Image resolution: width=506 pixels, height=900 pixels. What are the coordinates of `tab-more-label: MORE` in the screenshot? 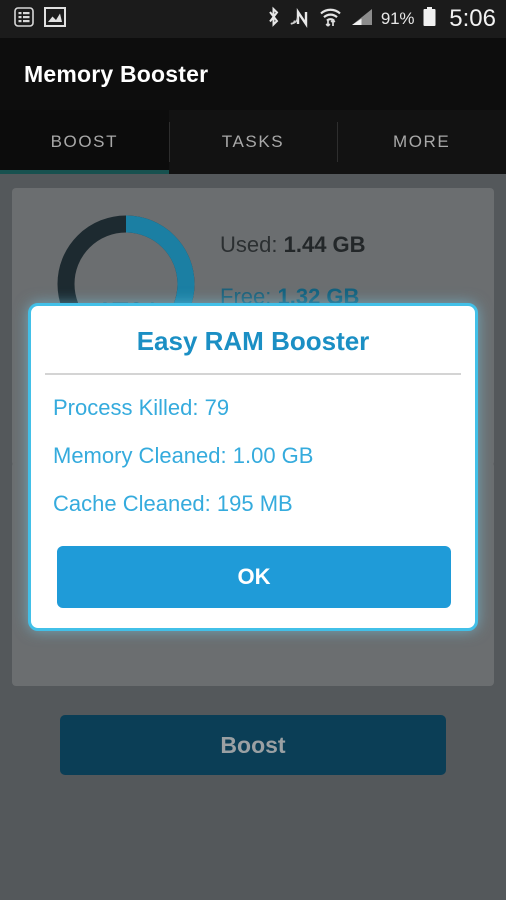 It's located at (421, 141).